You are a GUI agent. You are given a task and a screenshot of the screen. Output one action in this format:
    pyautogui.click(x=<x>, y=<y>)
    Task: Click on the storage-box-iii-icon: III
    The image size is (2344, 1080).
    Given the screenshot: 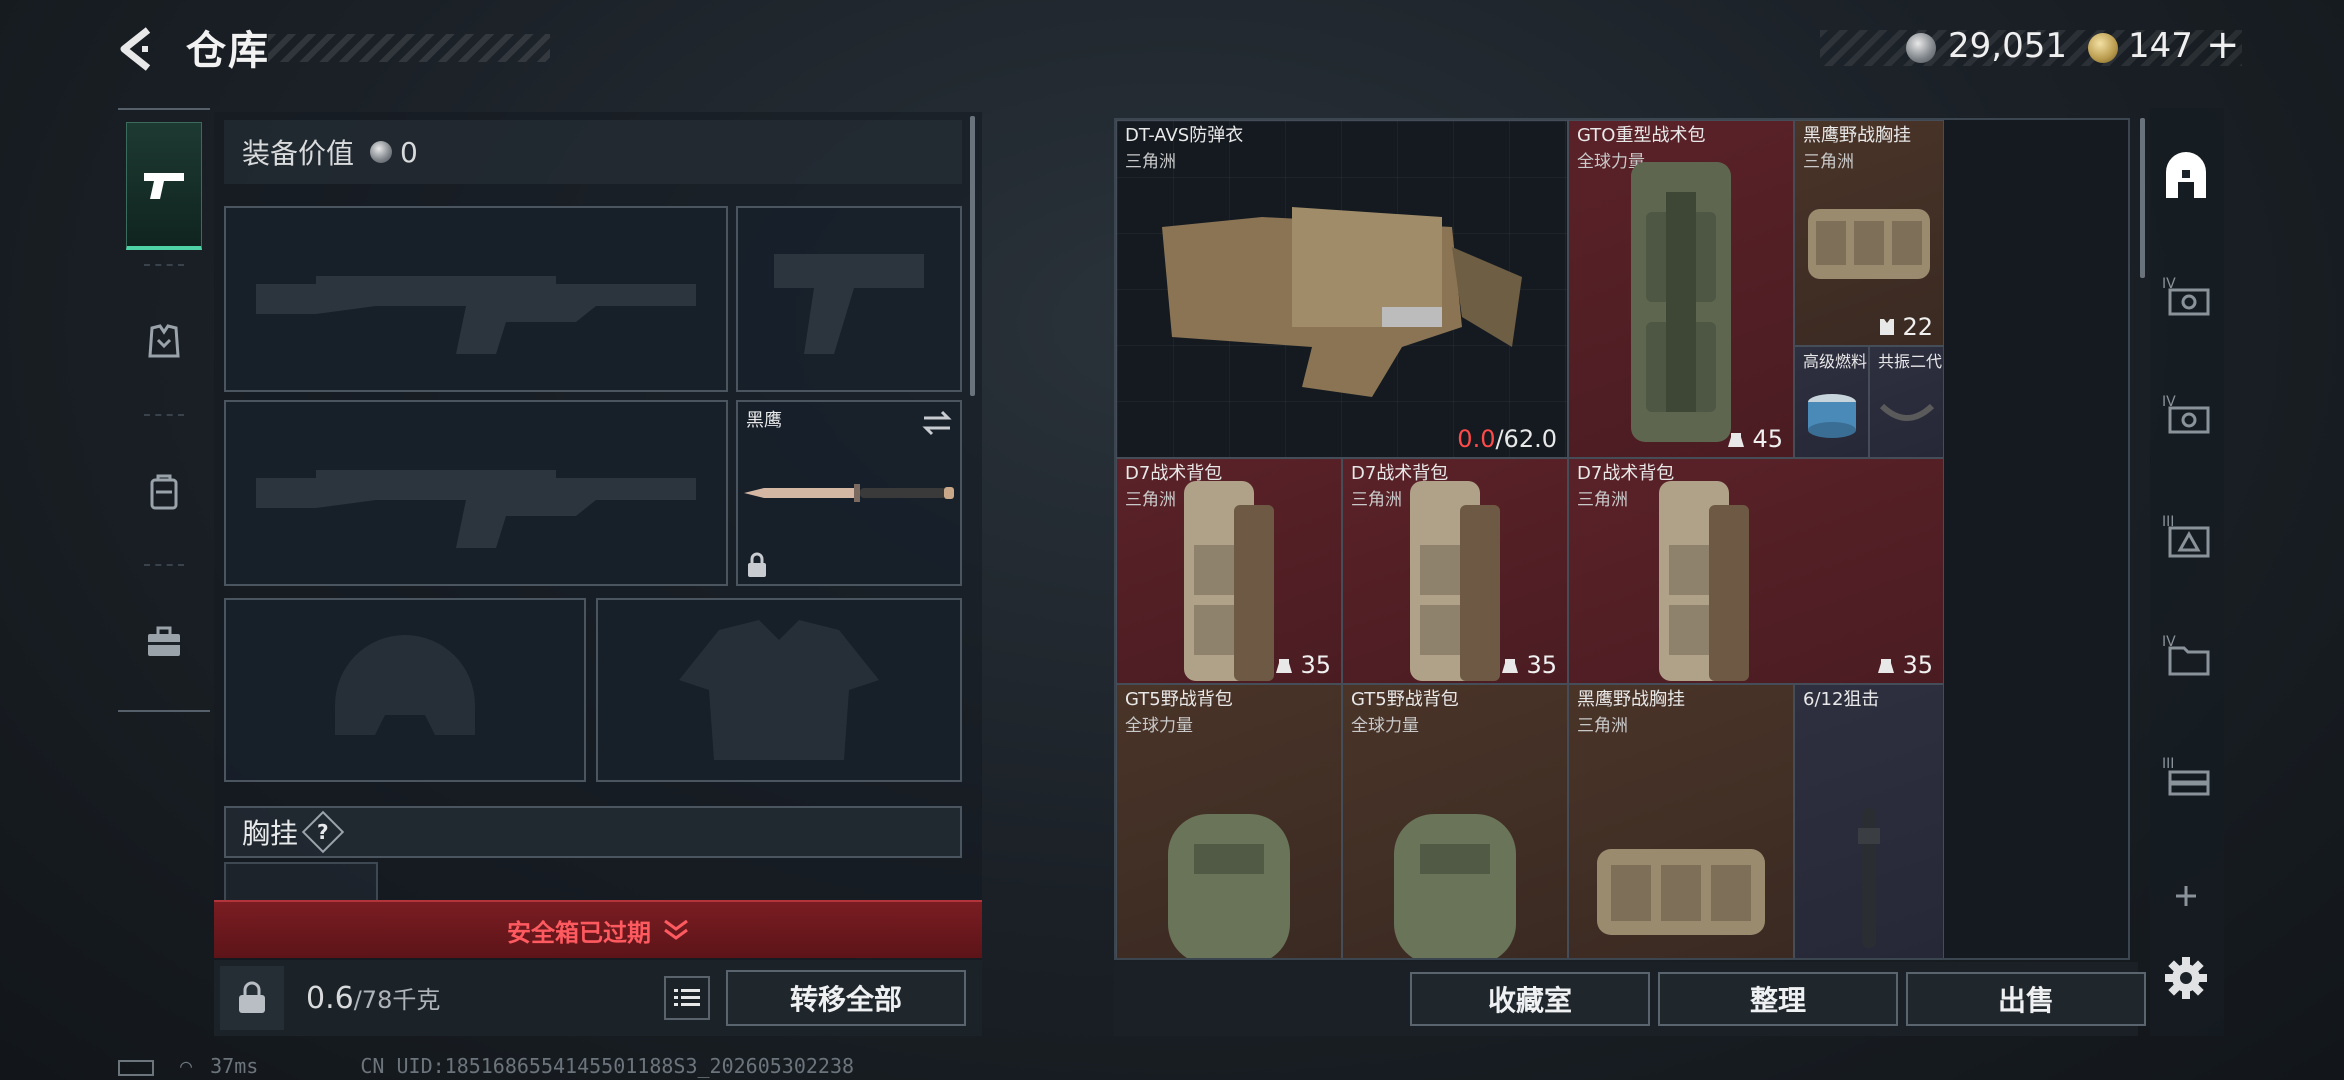 What is the action you would take?
    pyautogui.click(x=2186, y=536)
    